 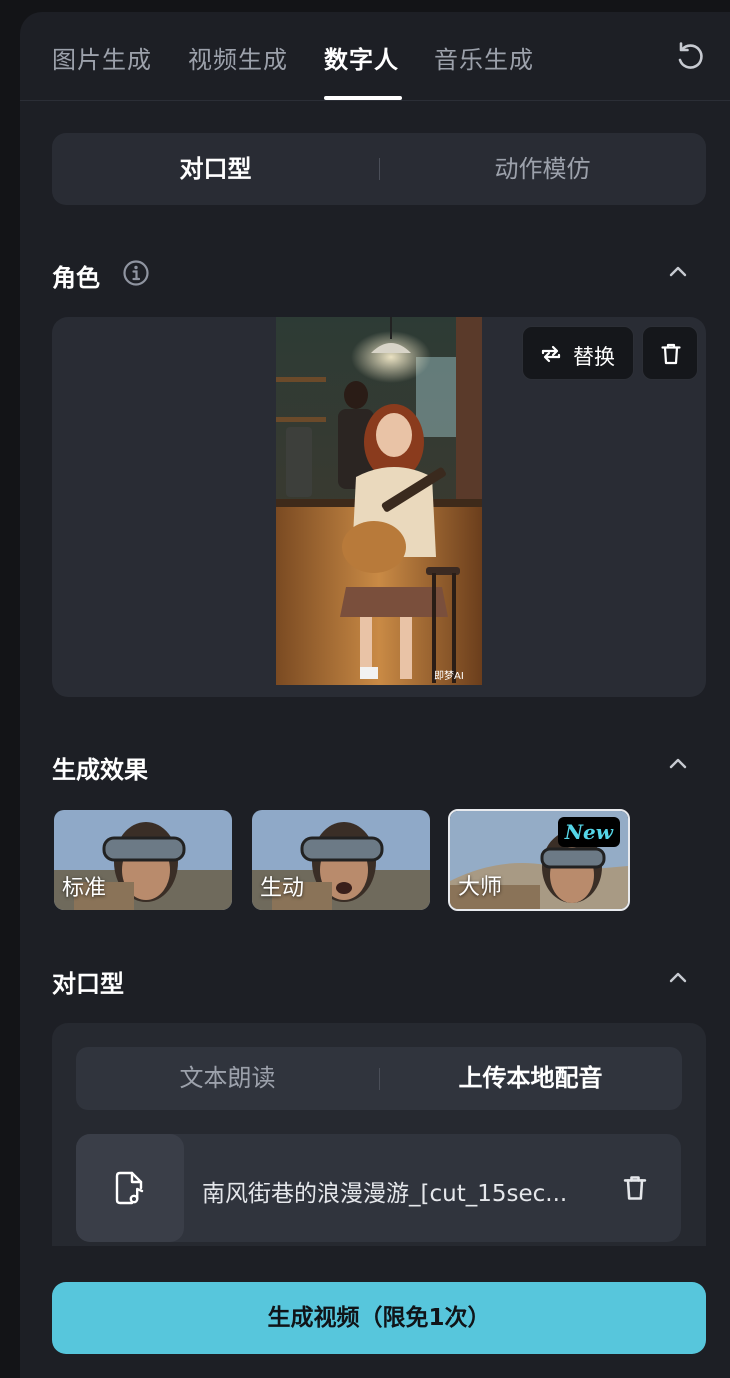 I want to click on top-tabs: 图片生成 视频生成 数字人 音乐生成, so click(x=375, y=56).